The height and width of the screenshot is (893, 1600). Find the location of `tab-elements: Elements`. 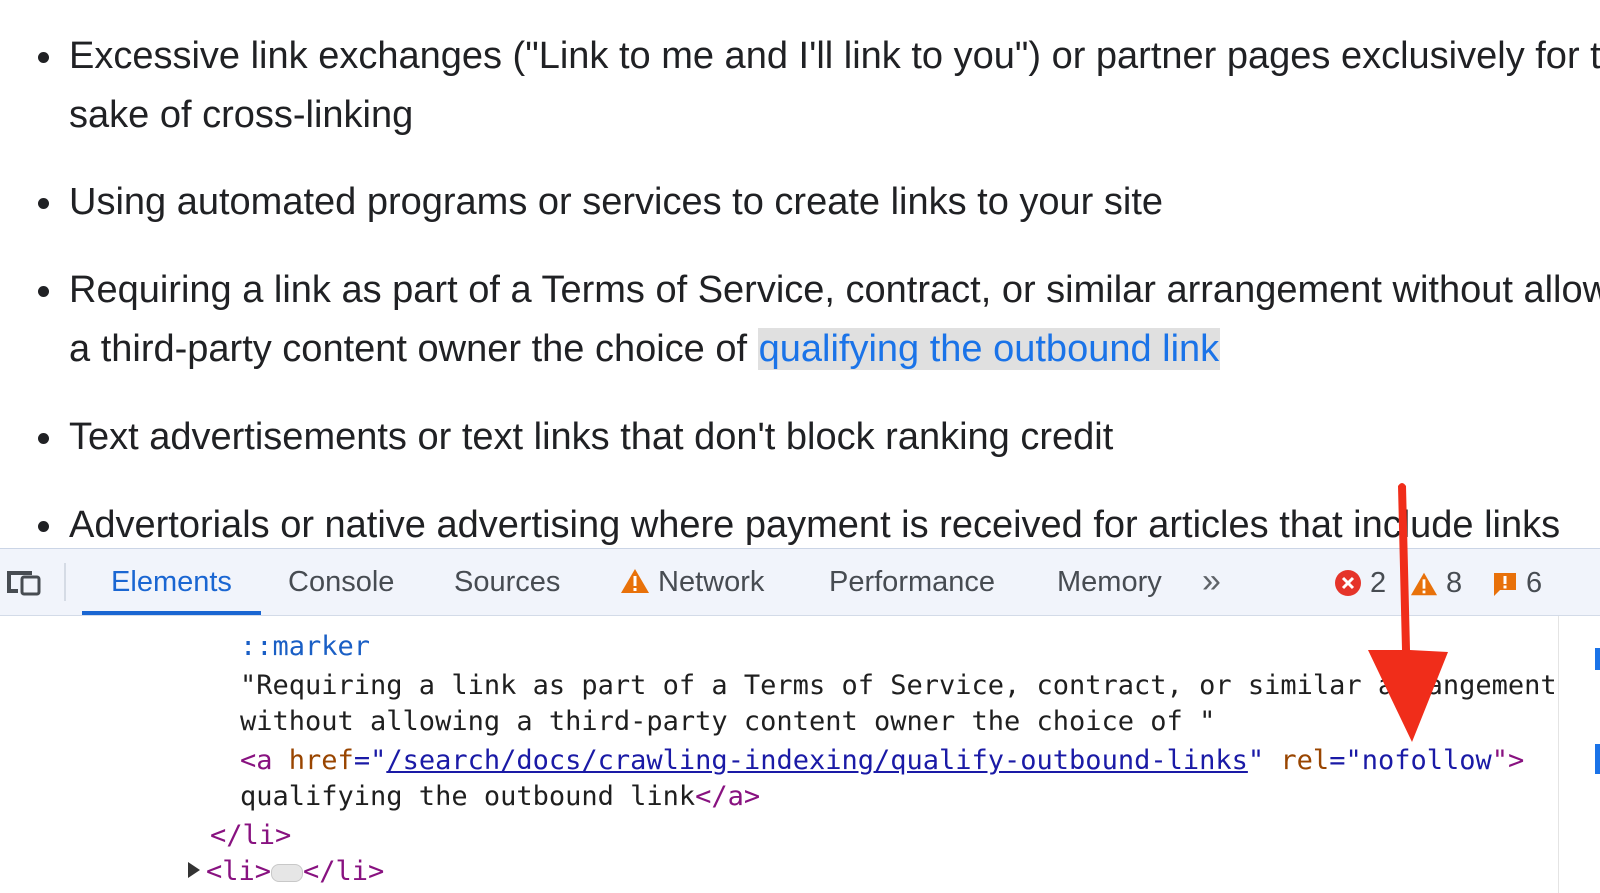

tab-elements: Elements is located at coordinates (171, 582).